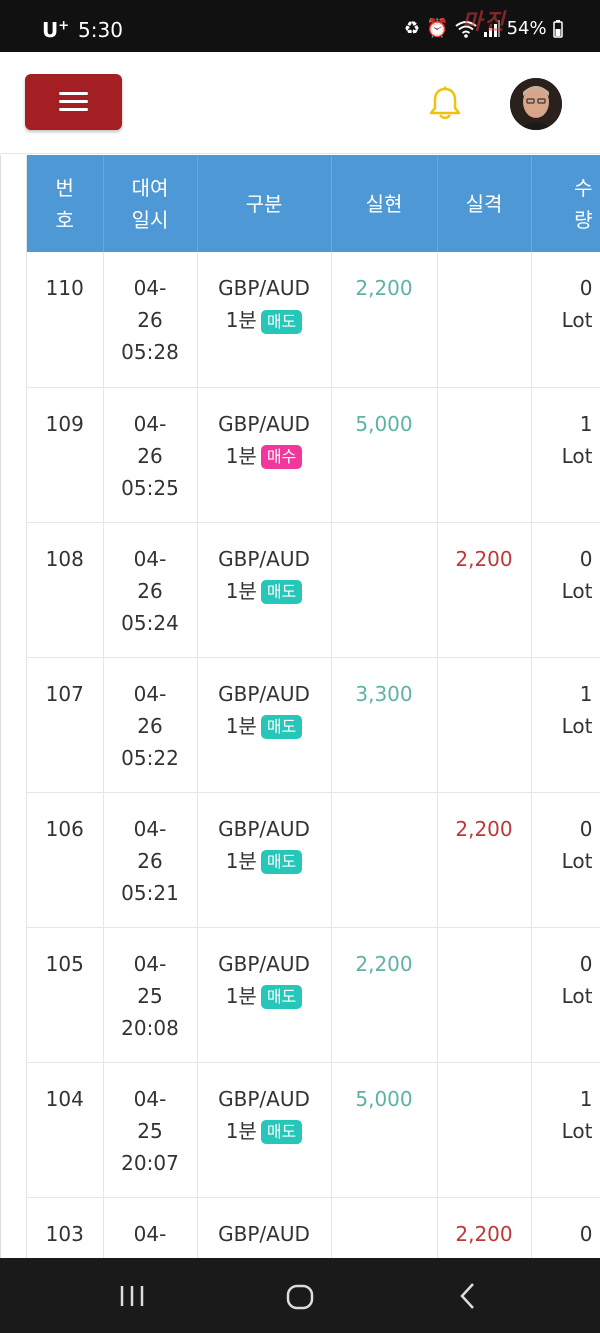  Describe the element at coordinates (150, 455) in the screenshot. I see `row-date: 04- 26 05:25` at that location.